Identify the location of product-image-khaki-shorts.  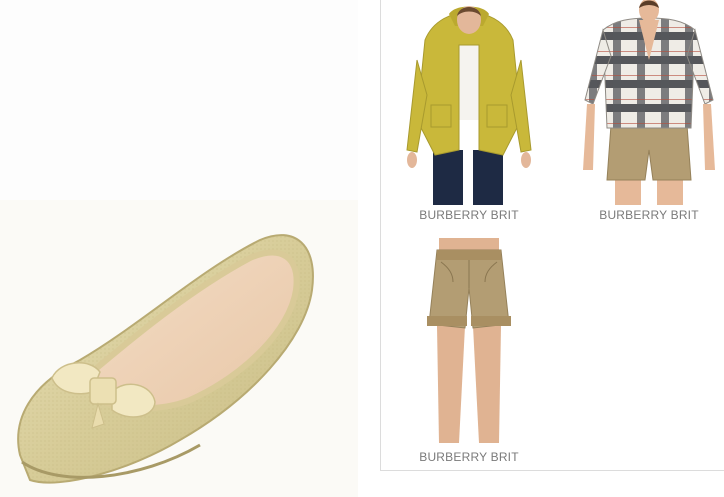
(469, 340).